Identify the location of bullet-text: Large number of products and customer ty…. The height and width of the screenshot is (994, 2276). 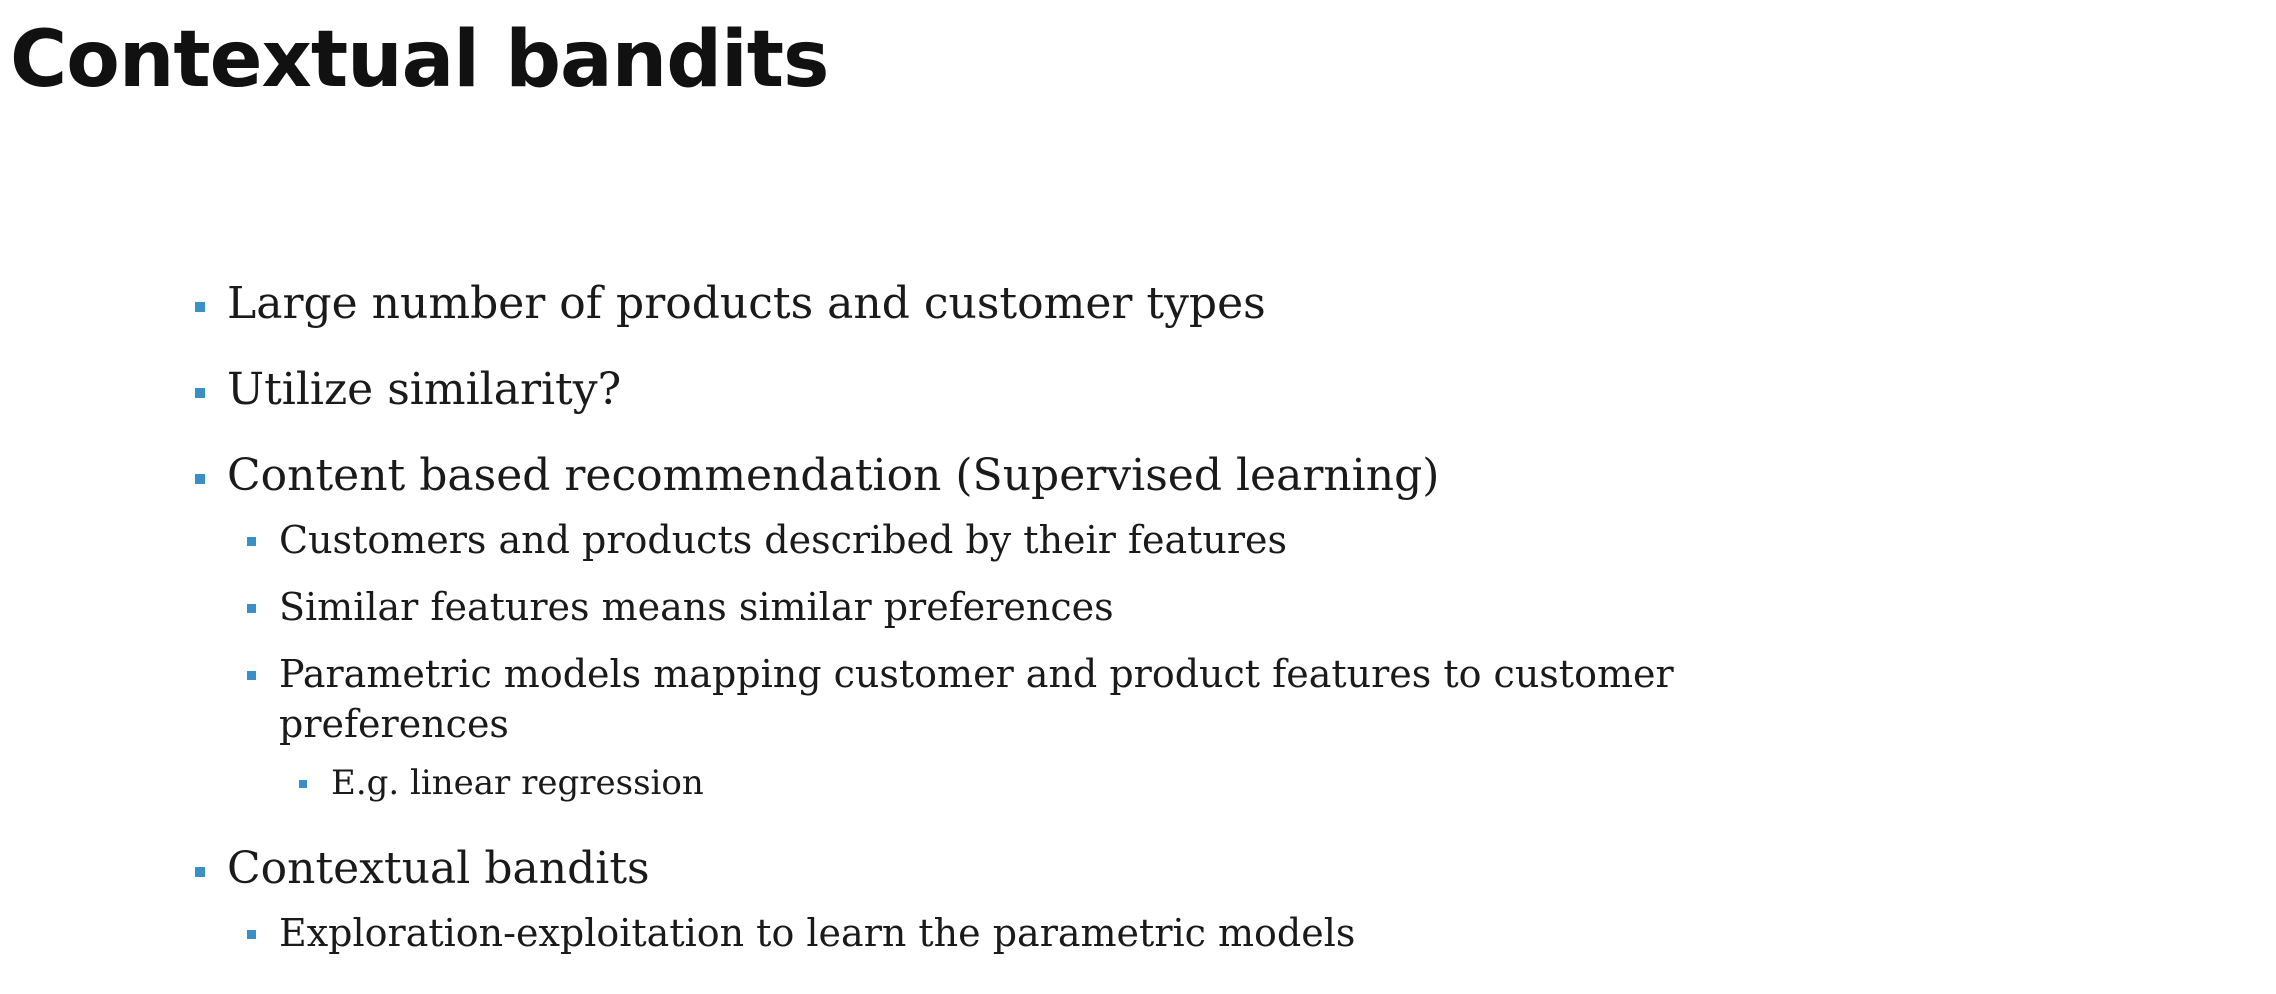
(746, 303).